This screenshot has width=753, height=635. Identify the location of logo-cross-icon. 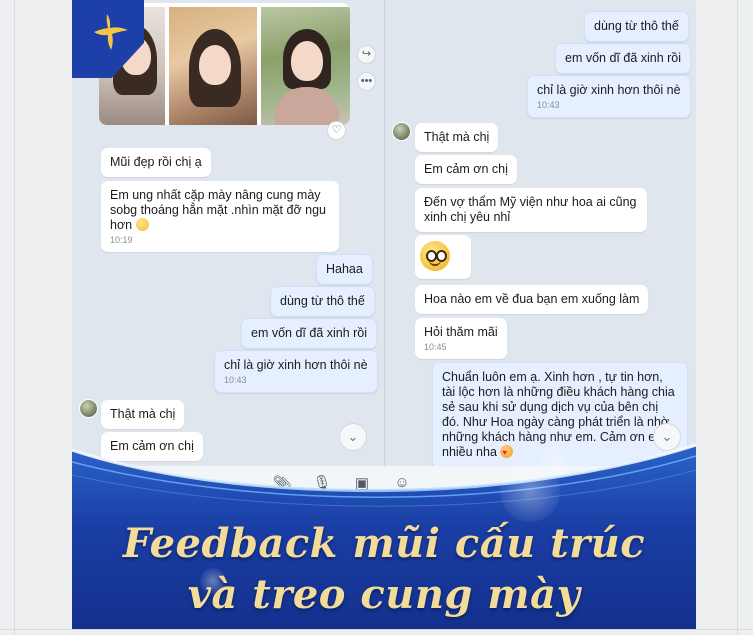
(111, 32).